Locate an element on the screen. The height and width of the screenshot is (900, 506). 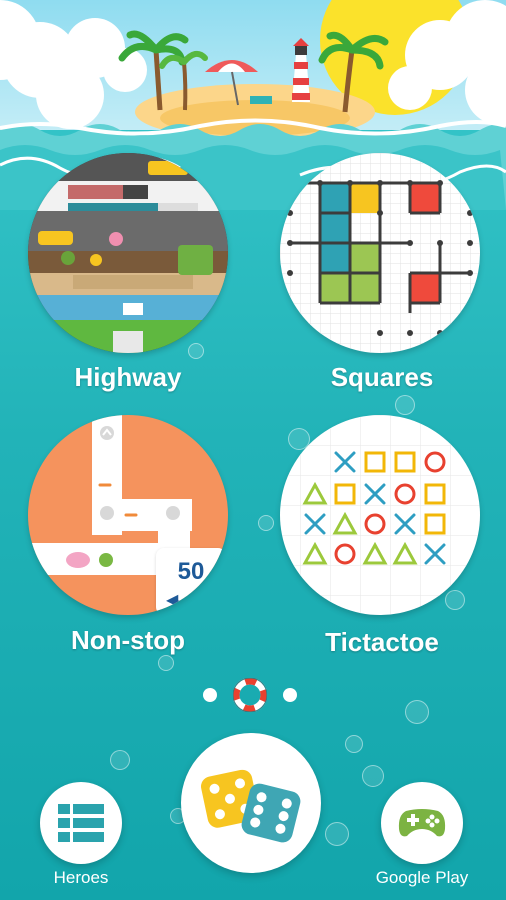
highway-game-tile is located at coordinates (128, 253).